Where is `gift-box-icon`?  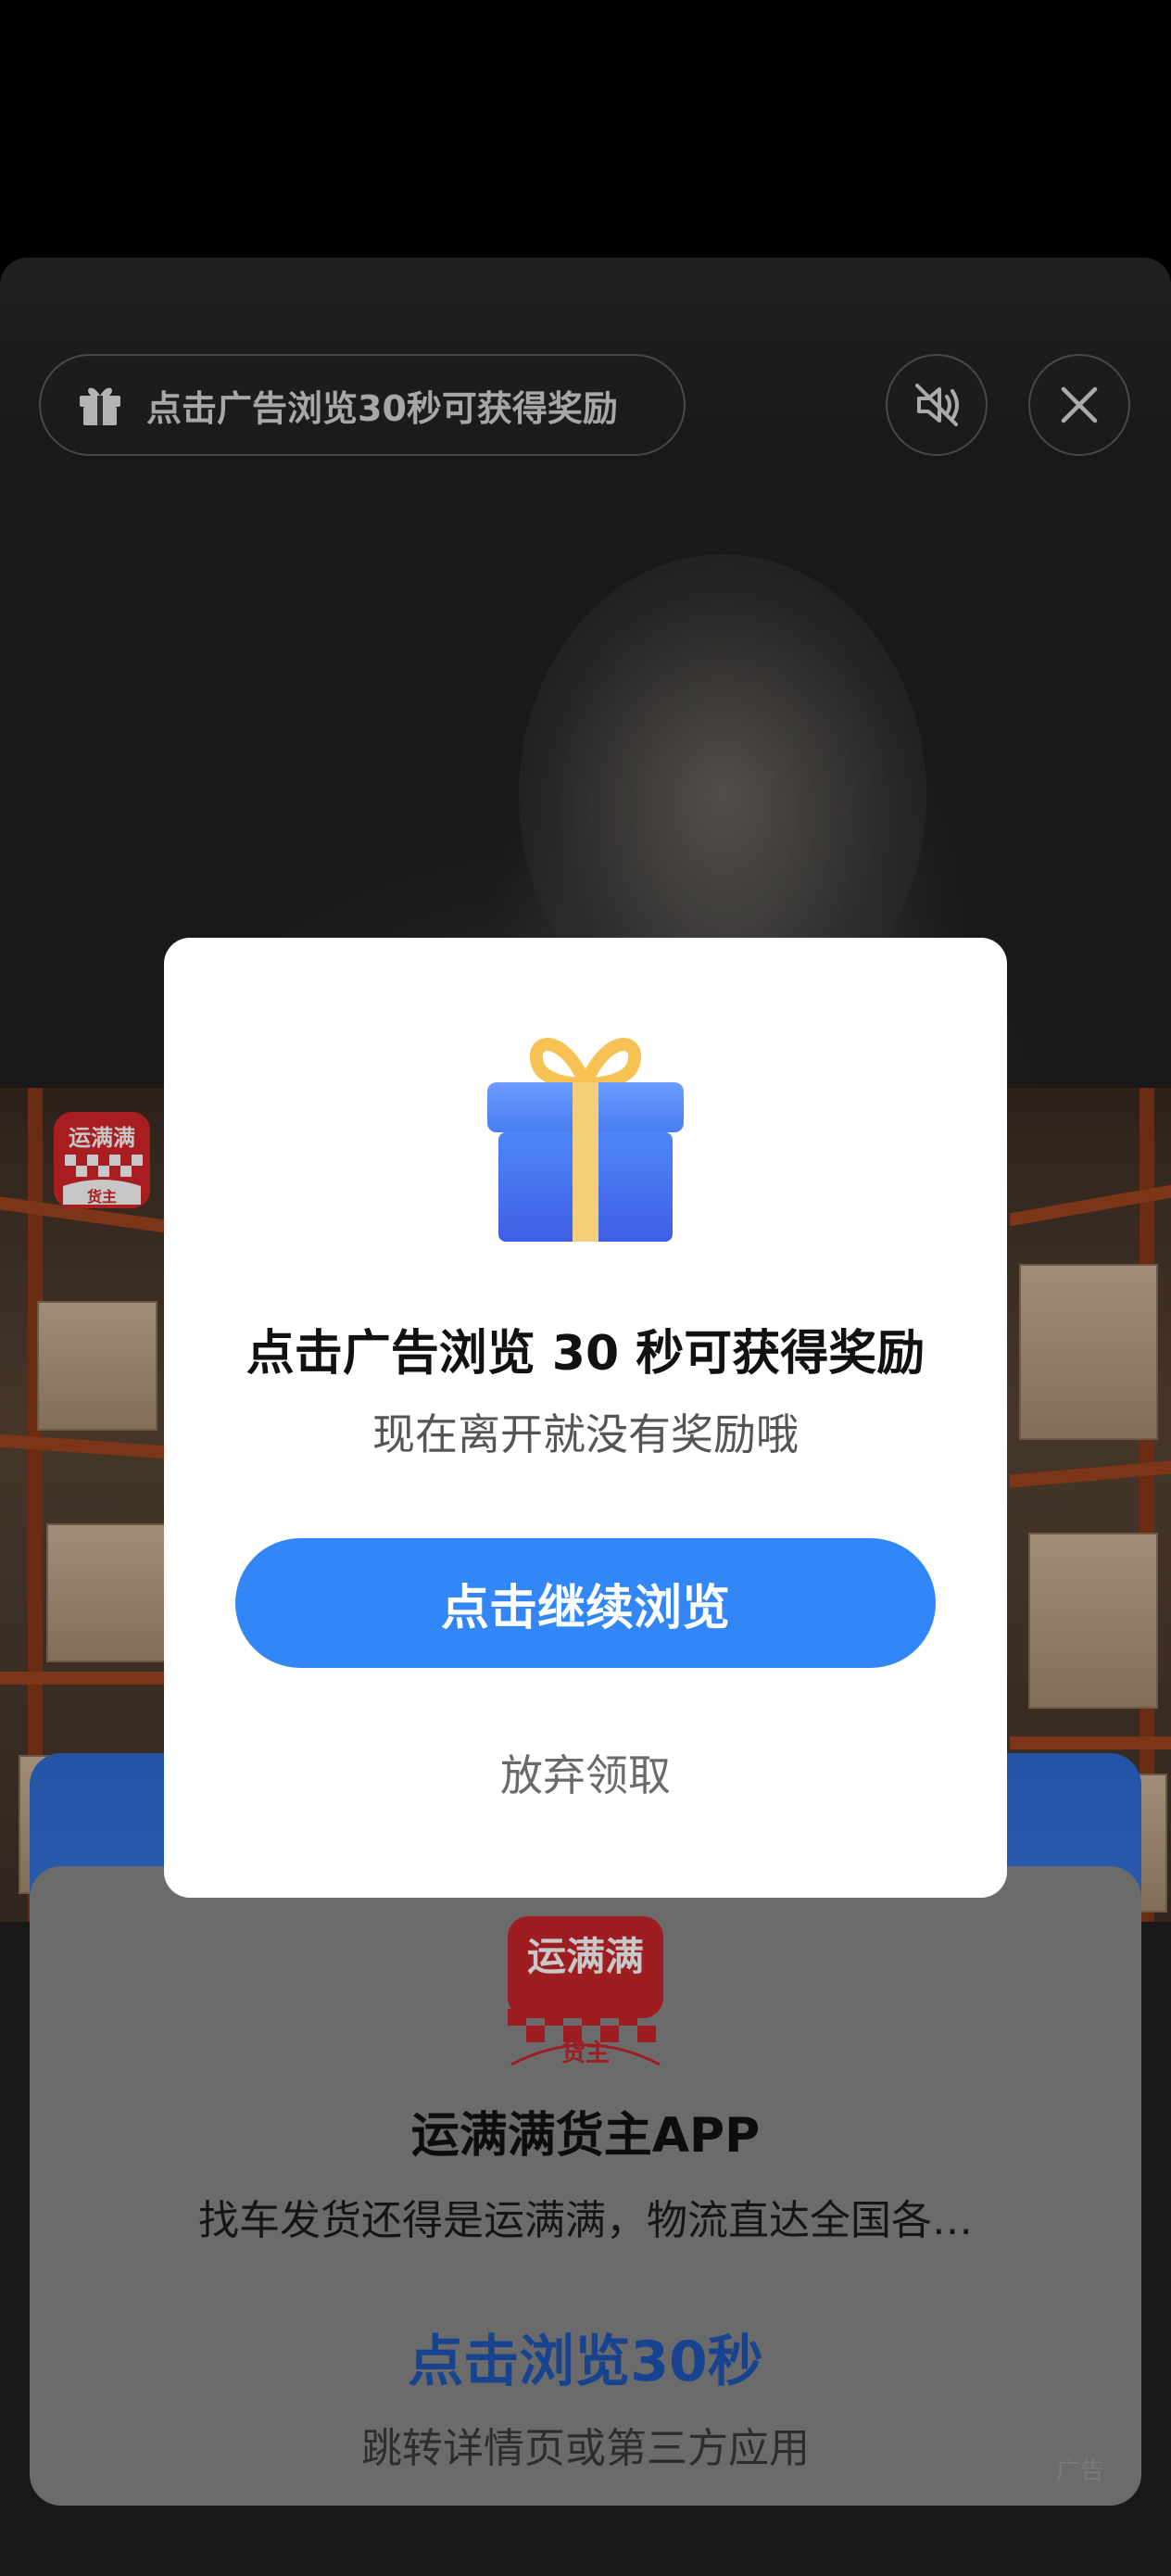 gift-box-icon is located at coordinates (585, 1140).